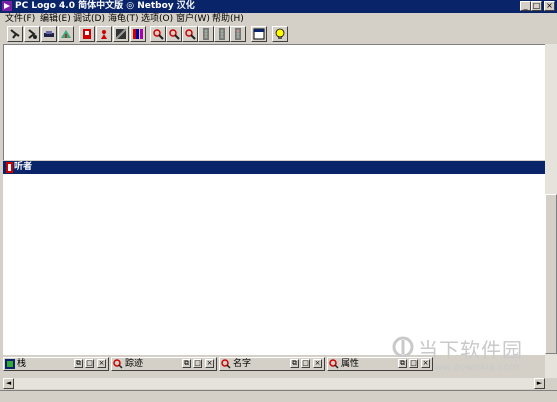  Describe the element at coordinates (259, 34) in the screenshot. I see `window-icon` at that location.